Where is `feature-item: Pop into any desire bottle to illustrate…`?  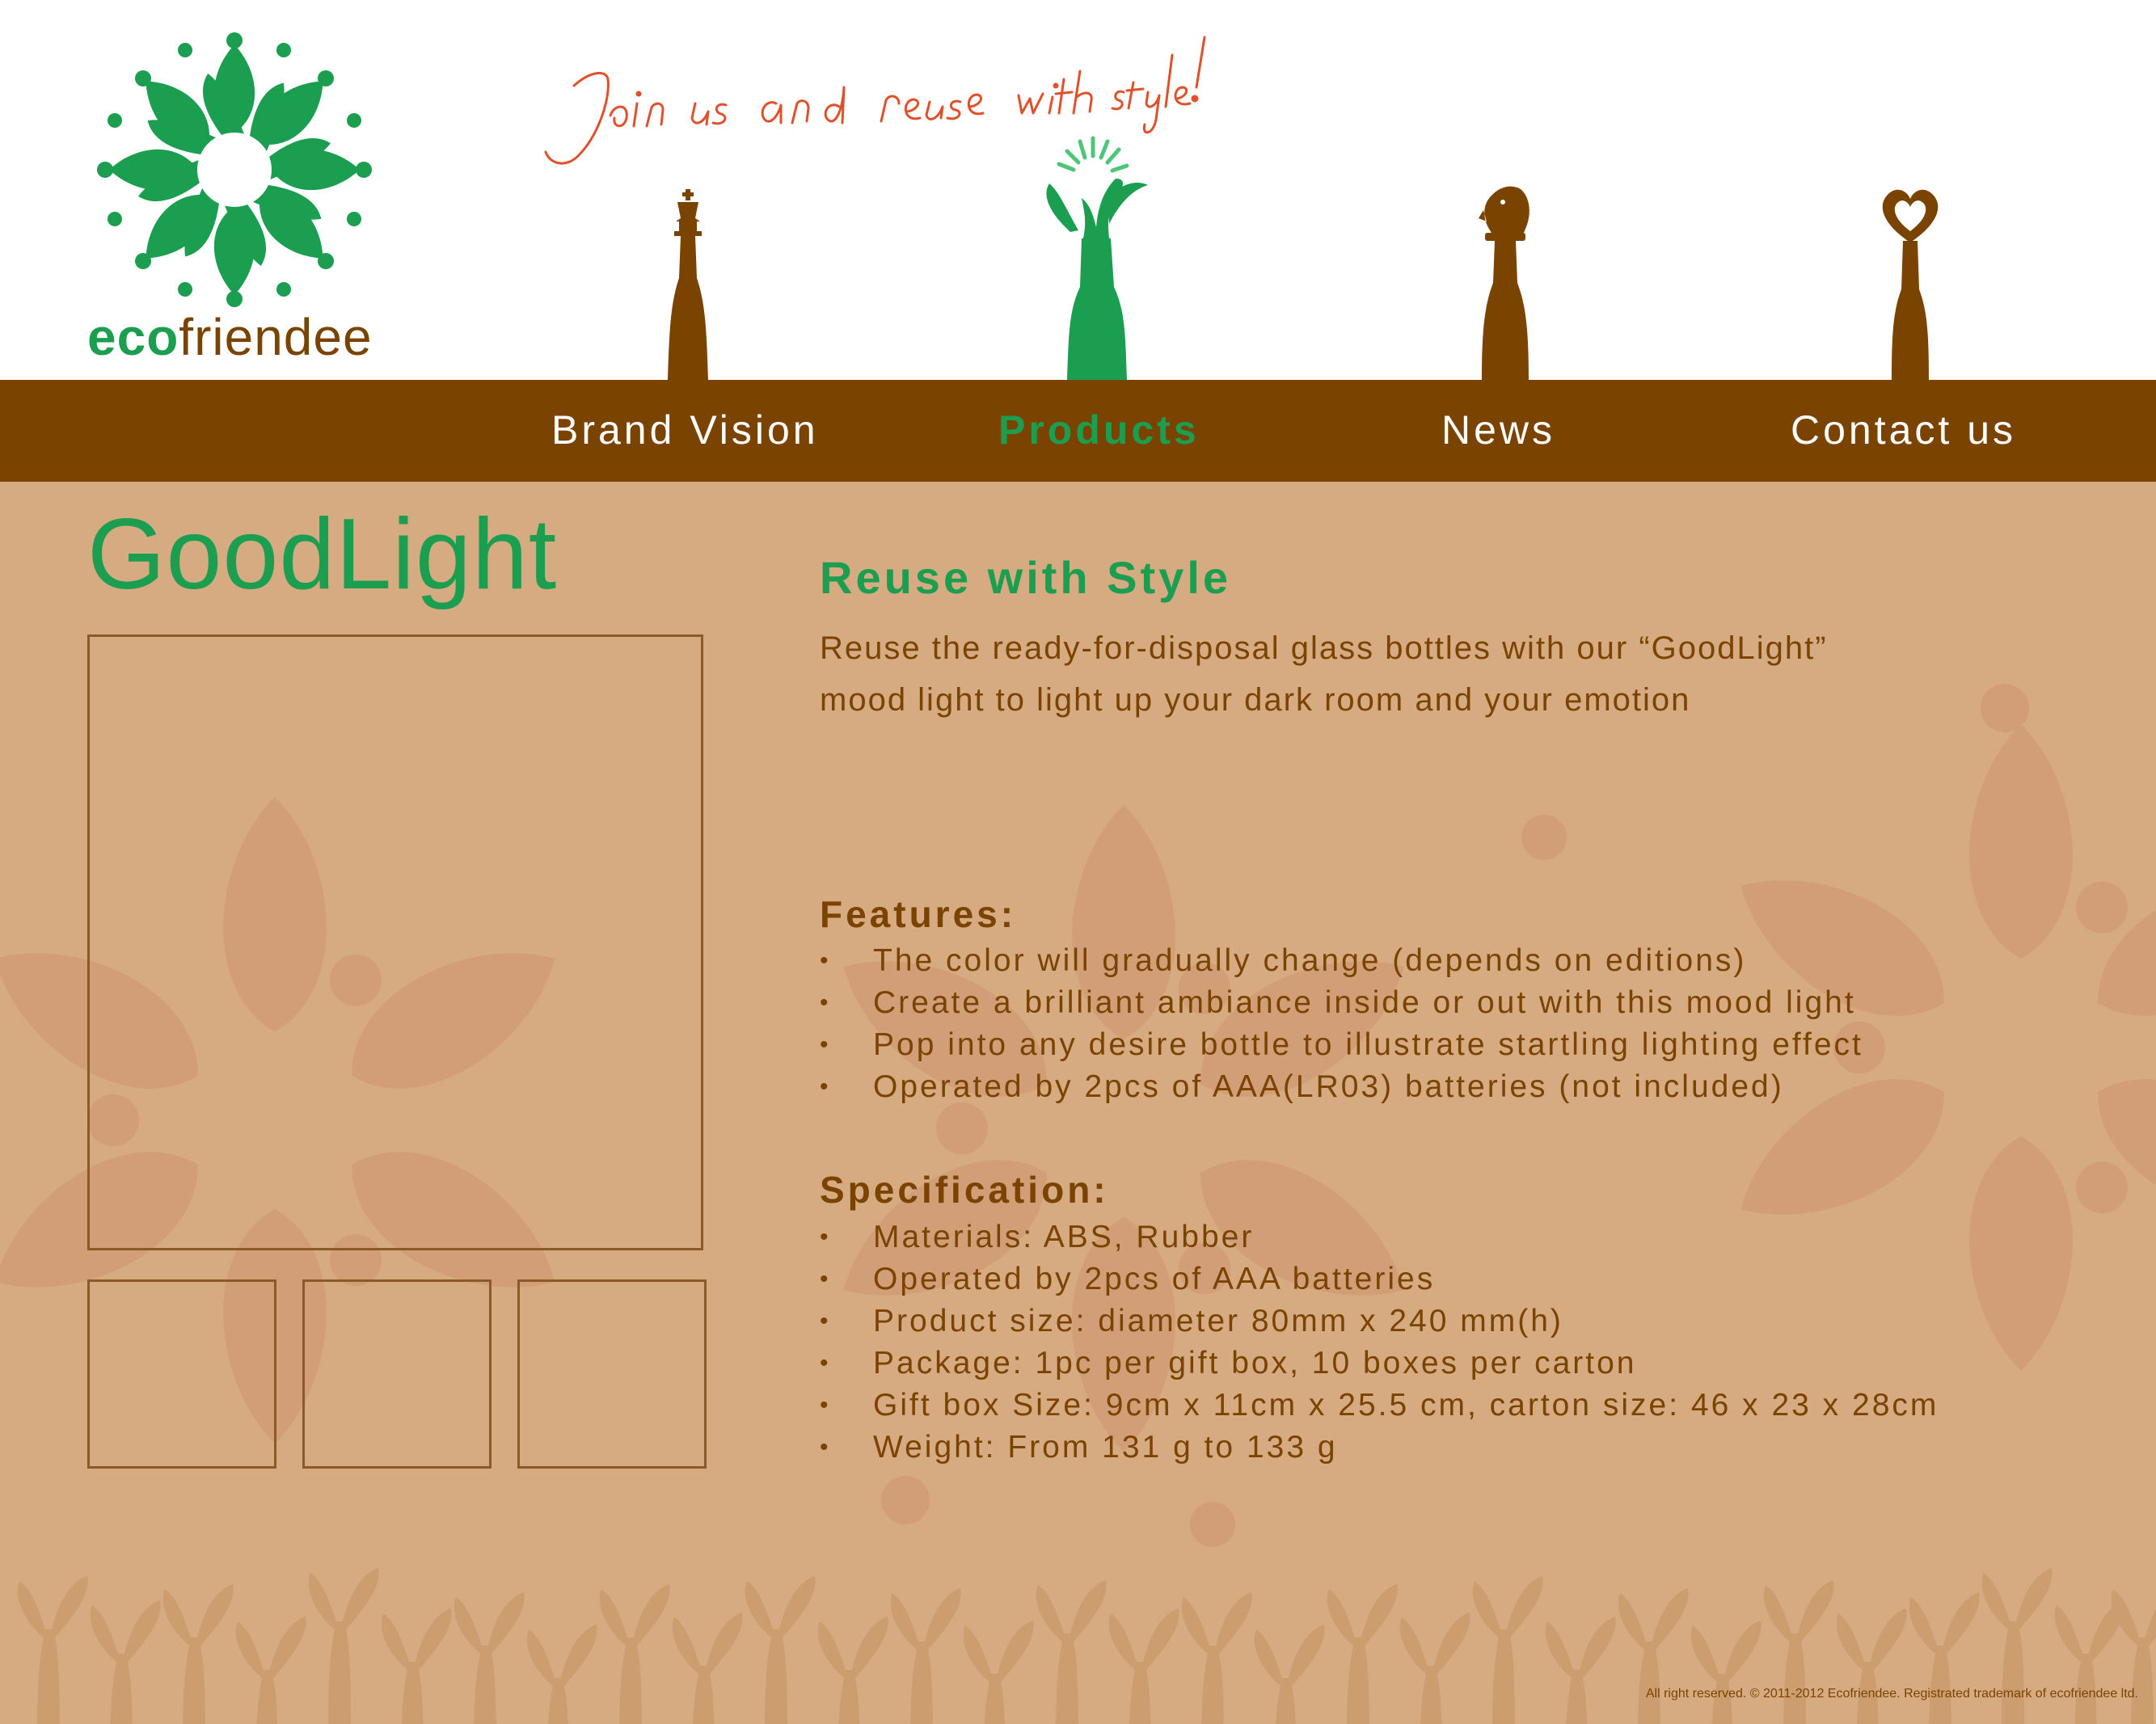 feature-item: Pop into any desire bottle to illustrate… is located at coordinates (1342, 1045).